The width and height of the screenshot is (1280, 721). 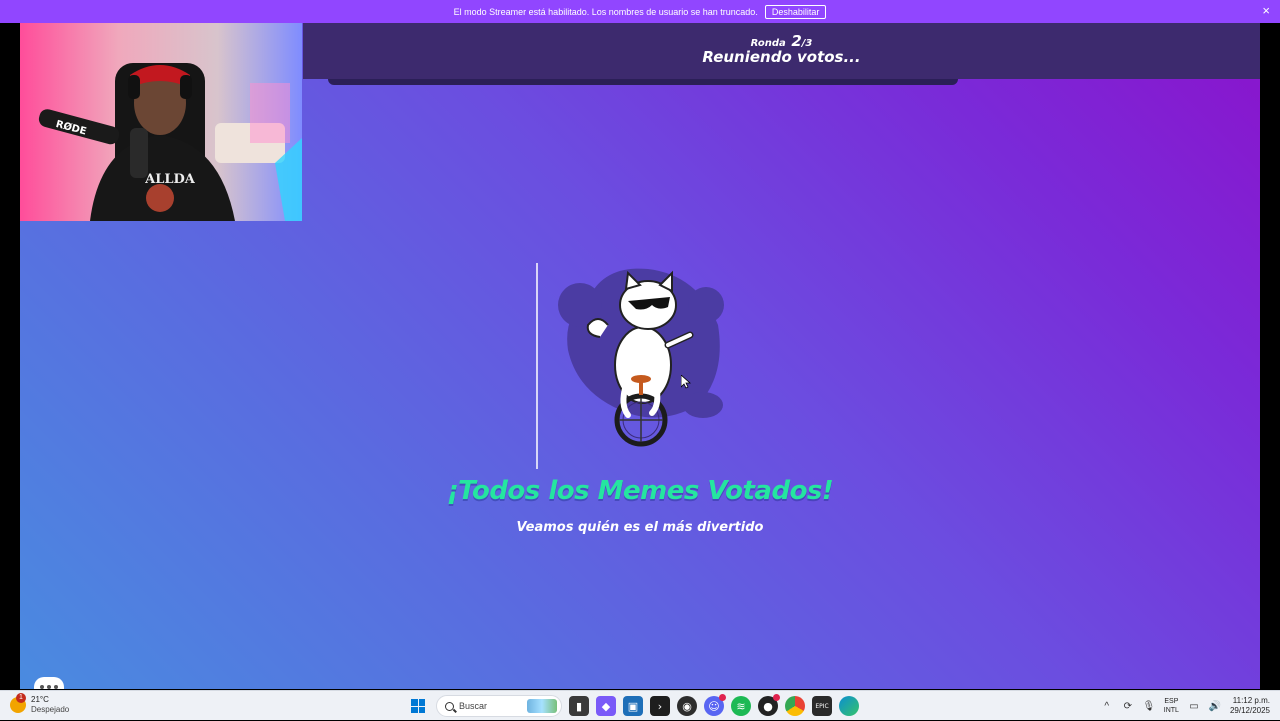 What do you see at coordinates (769, 705) in the screenshot?
I see `app-icon: ●` at bounding box center [769, 705].